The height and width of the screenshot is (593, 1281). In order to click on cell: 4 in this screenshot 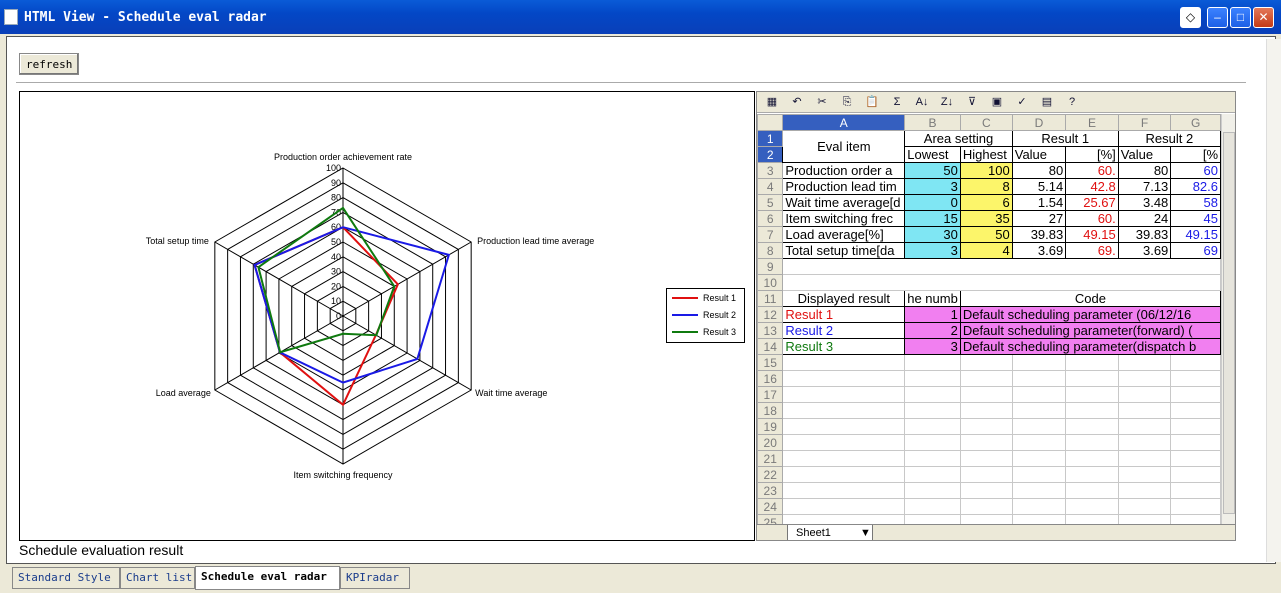, I will do `click(986, 250)`.